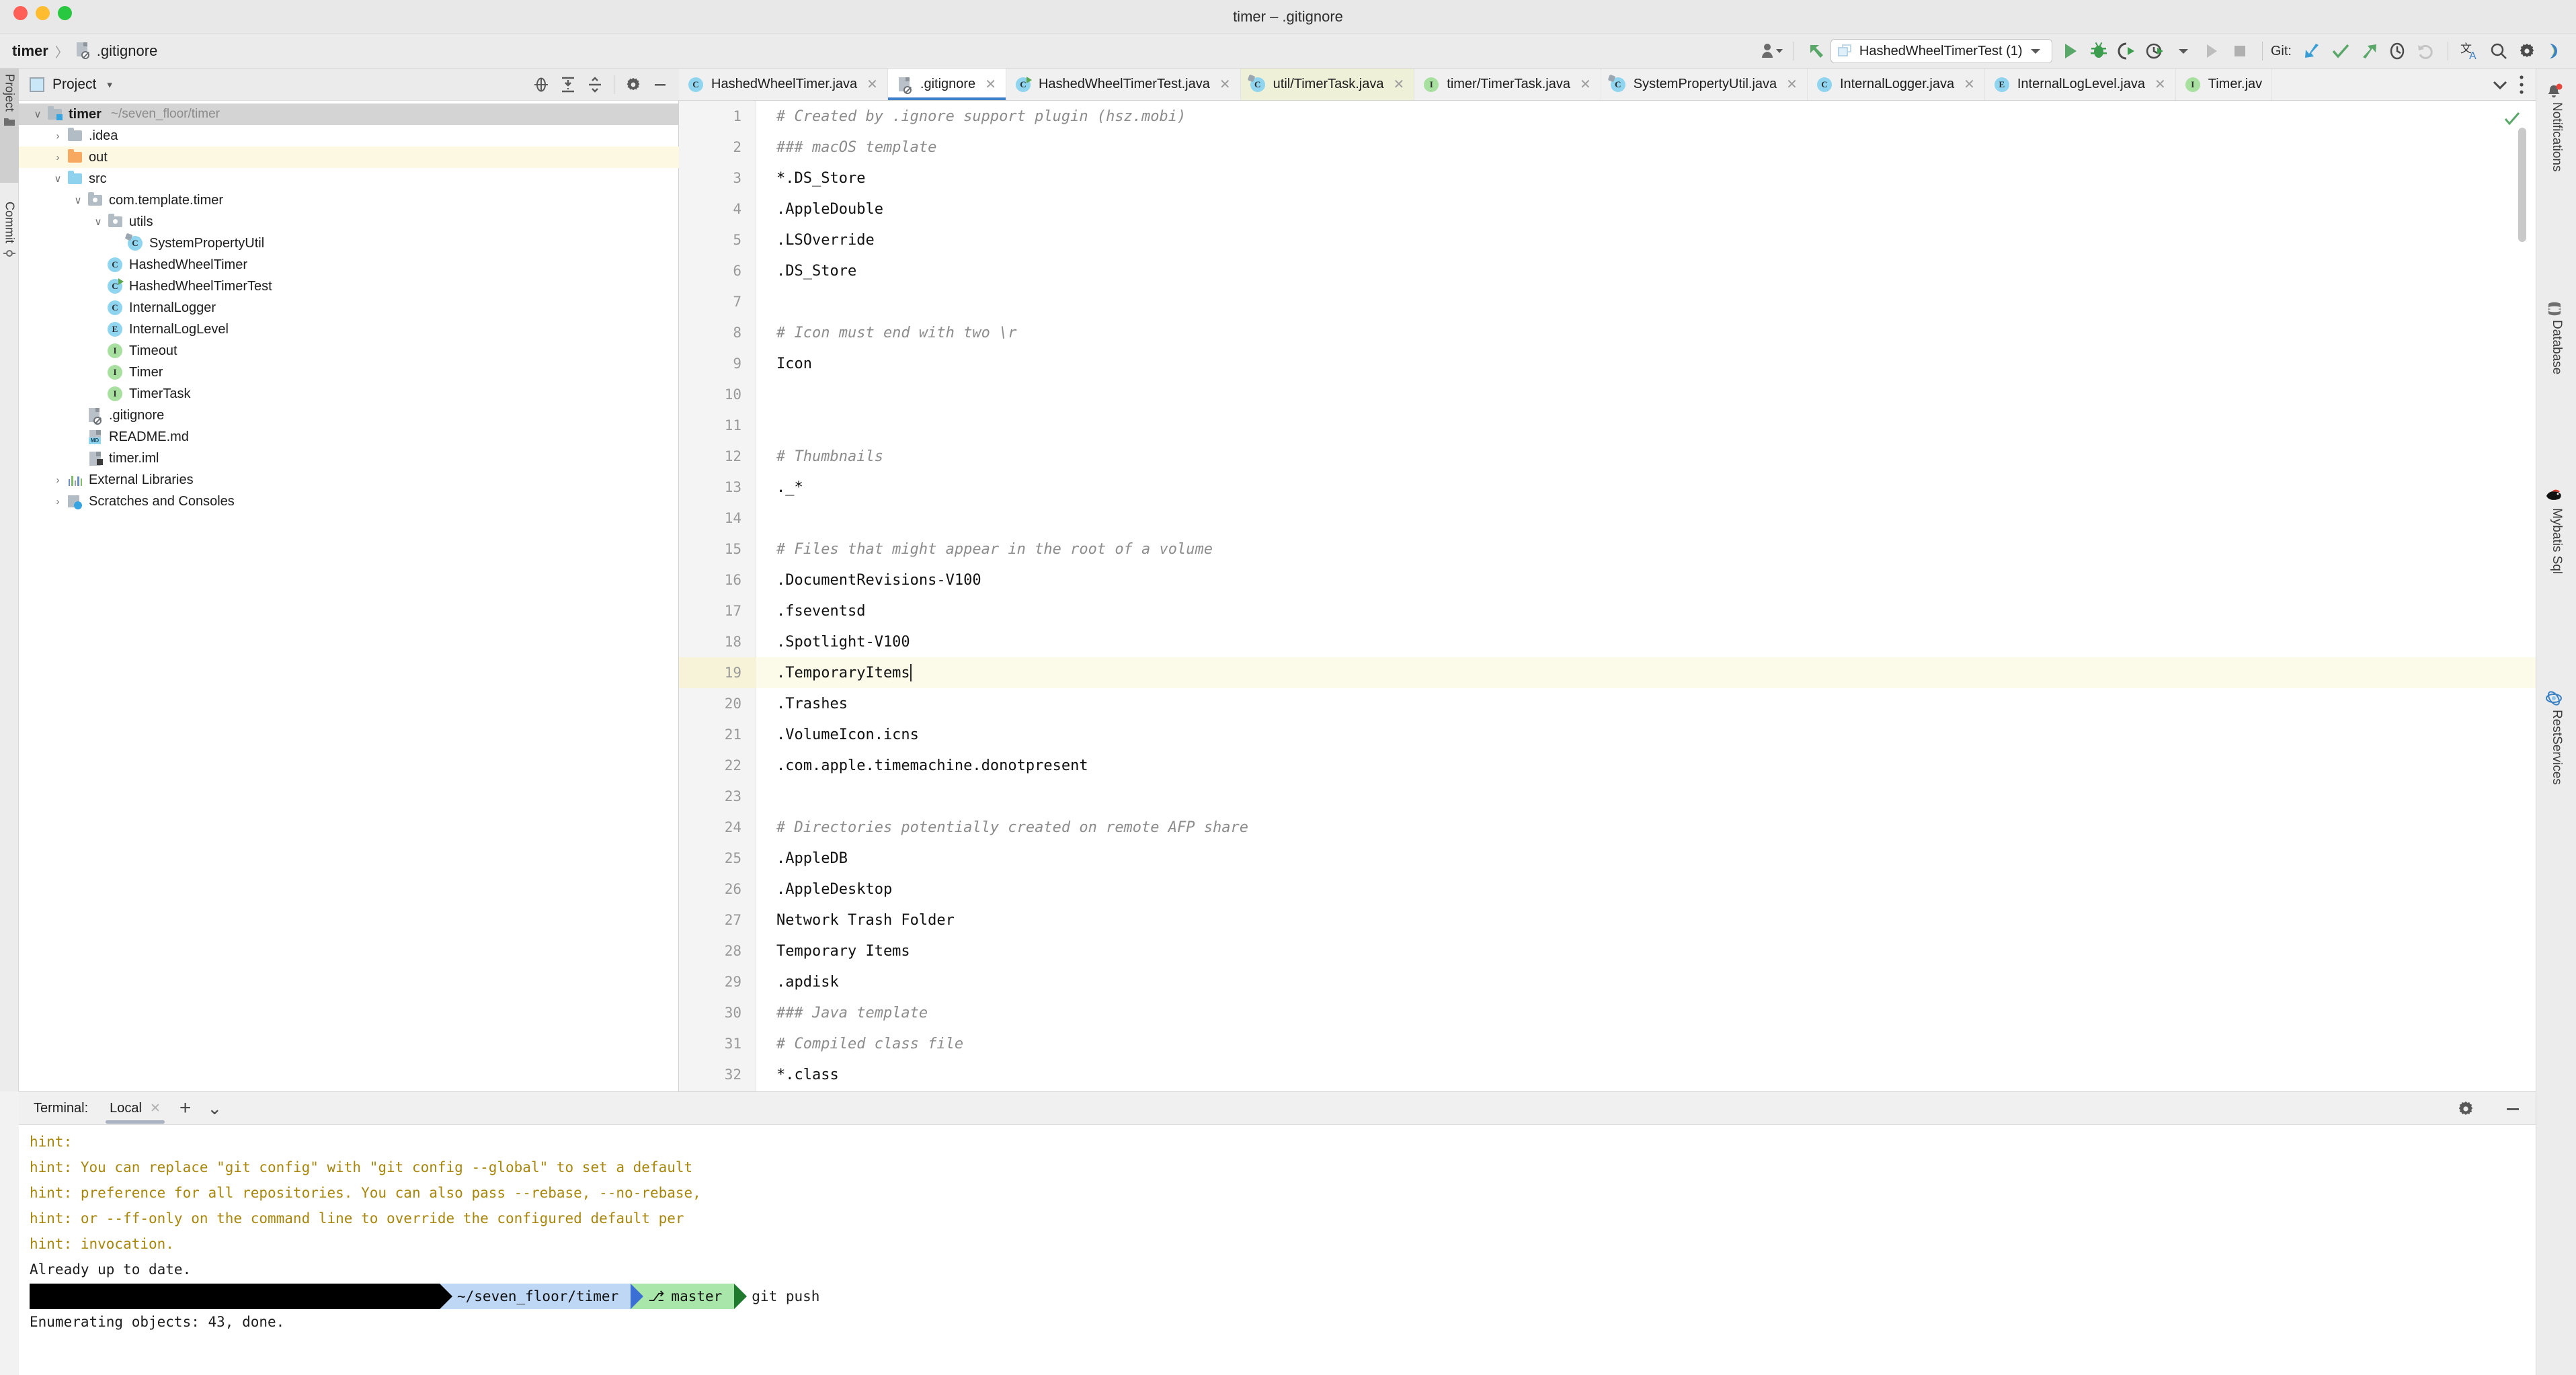 This screenshot has height=1375, width=2576. I want to click on collapse-all-icon, so click(594, 84).